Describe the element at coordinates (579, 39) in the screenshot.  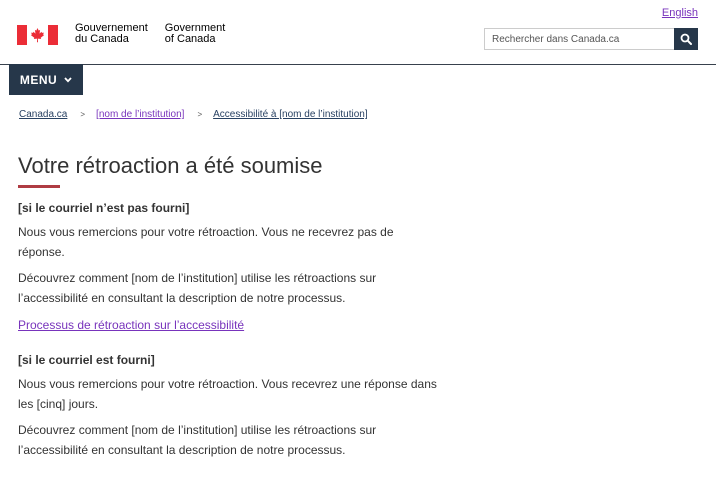
I see `search-input` at that location.